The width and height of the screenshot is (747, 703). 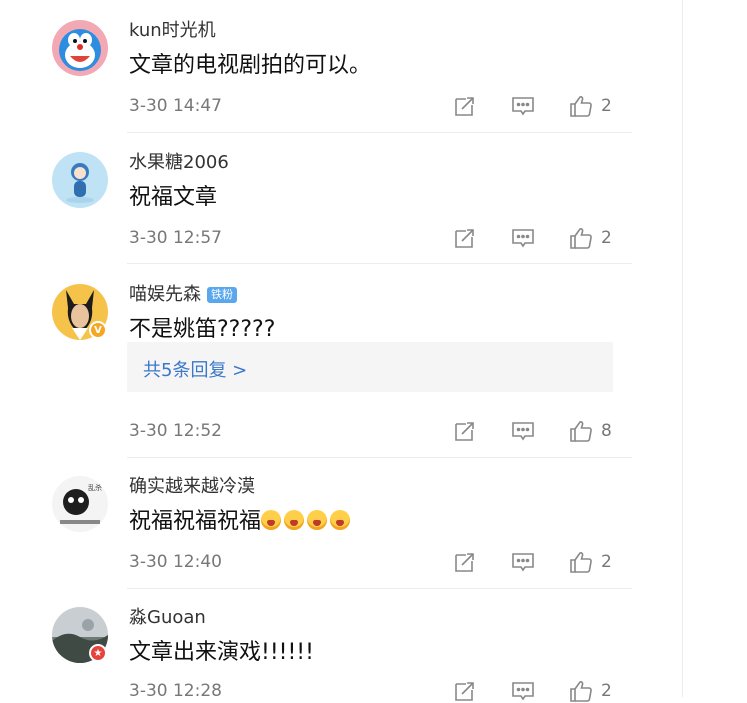 I want to click on username-text: 喵娱先森, so click(x=165, y=294).